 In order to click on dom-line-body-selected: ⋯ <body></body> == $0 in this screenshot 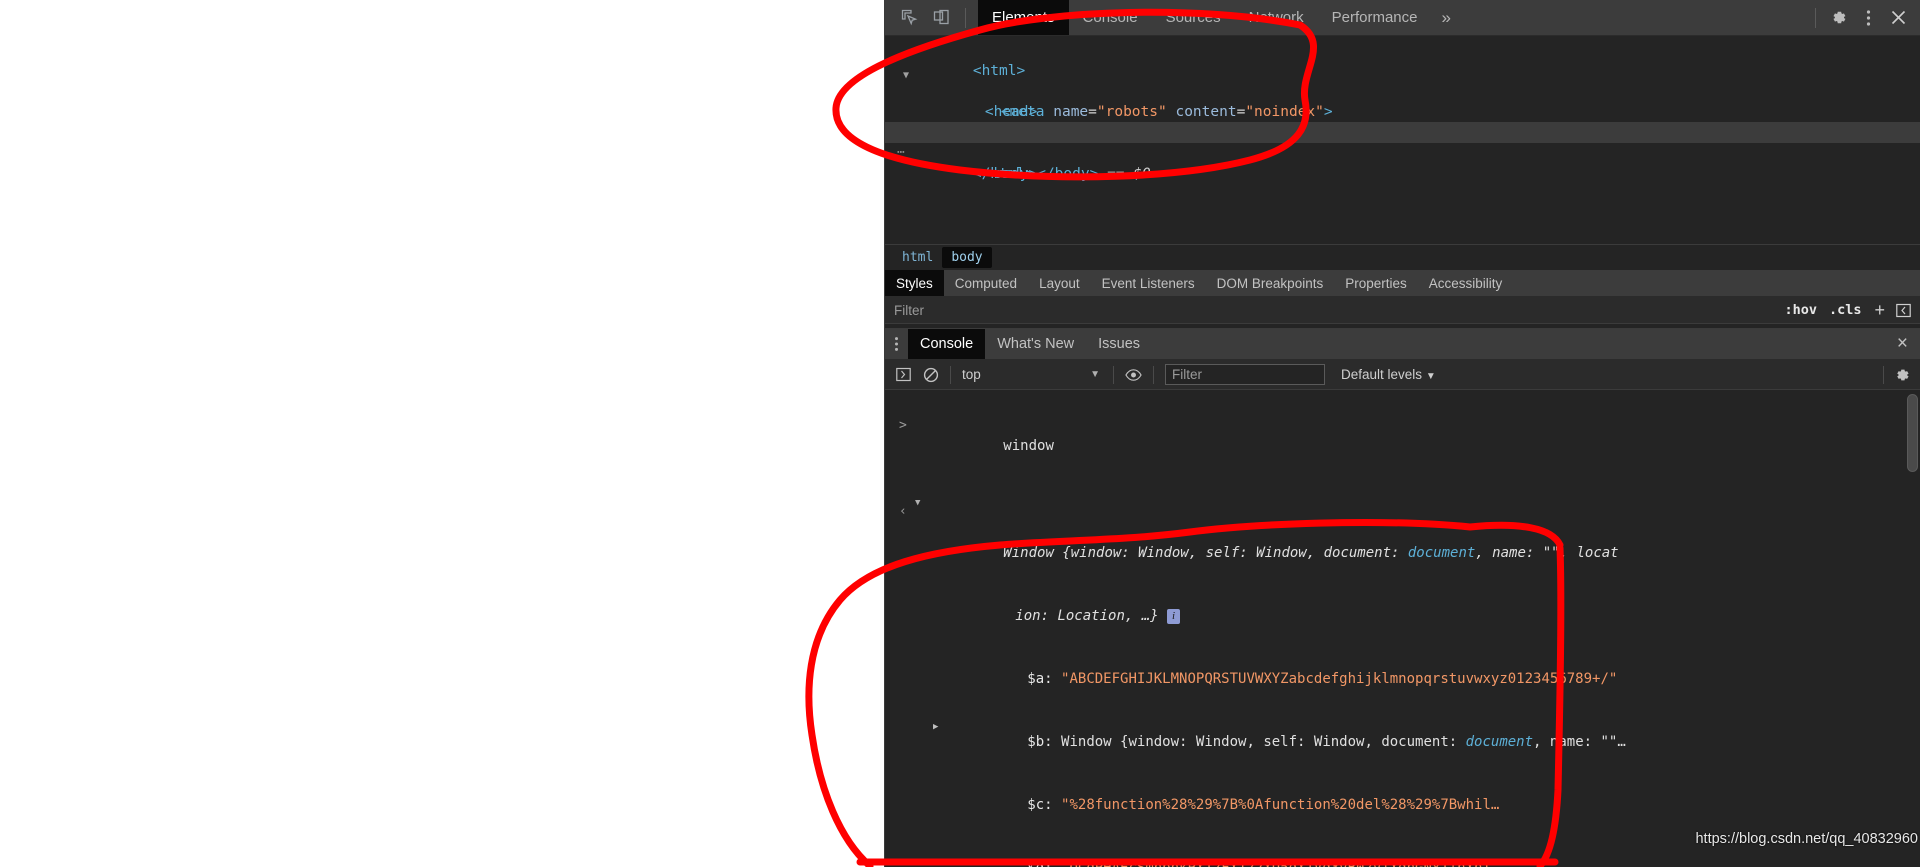, I will do `click(1402, 152)`.